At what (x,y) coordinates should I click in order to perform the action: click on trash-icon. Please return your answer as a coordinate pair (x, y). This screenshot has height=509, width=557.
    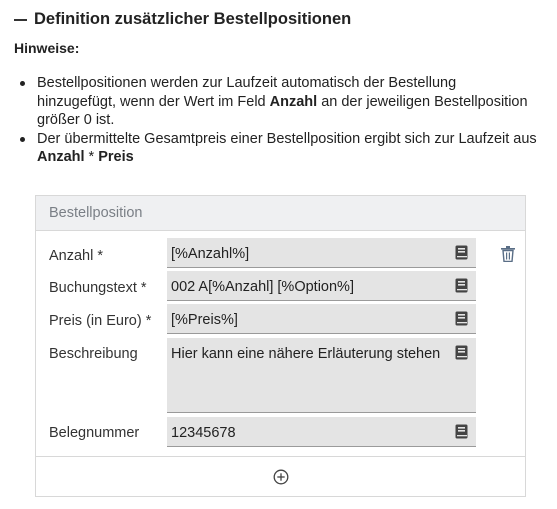
    Looking at the image, I should click on (508, 254).